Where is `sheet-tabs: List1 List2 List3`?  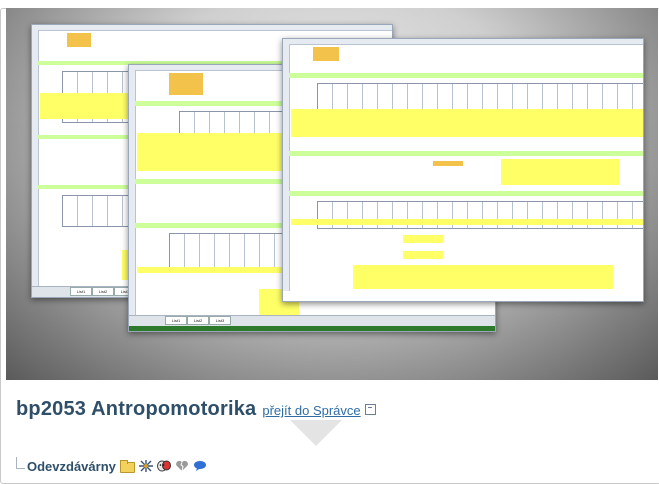 sheet-tabs: List1 List2 List3 is located at coordinates (312, 320).